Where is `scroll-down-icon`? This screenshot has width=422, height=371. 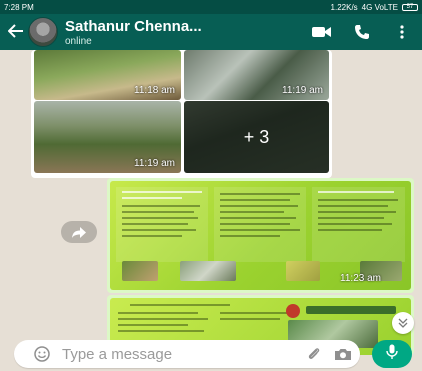 scroll-down-icon is located at coordinates (403, 323).